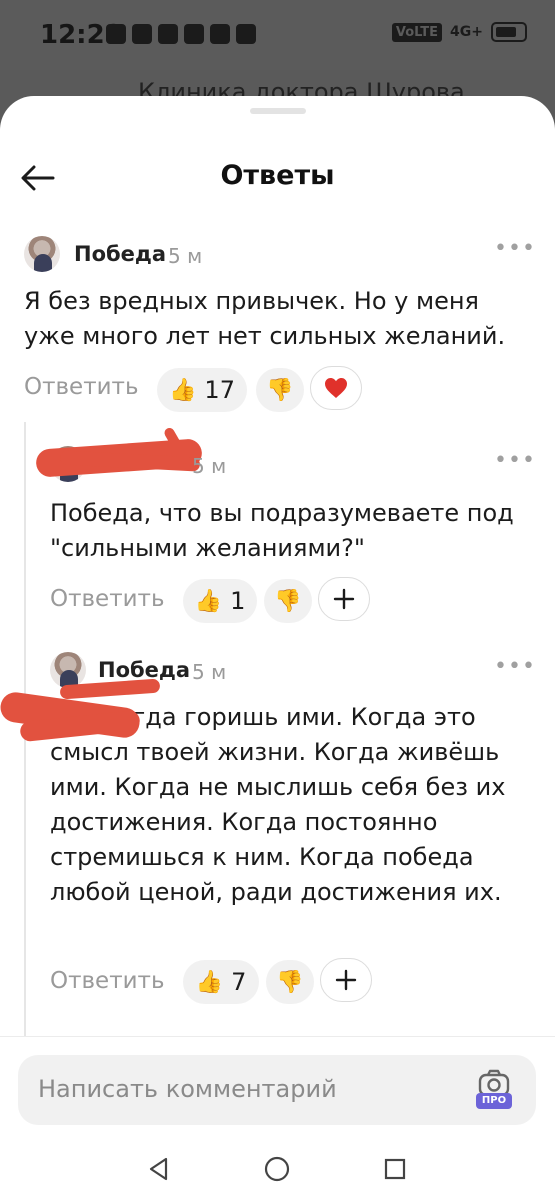  Describe the element at coordinates (246, 34) in the screenshot. I see `image-icon` at that location.